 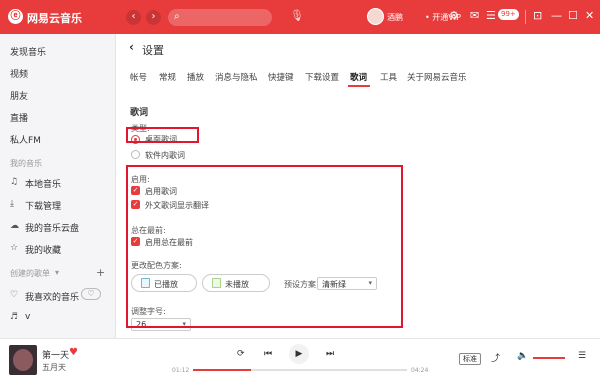 I want to click on next-track-icon: ⏭, so click(x=330, y=354).